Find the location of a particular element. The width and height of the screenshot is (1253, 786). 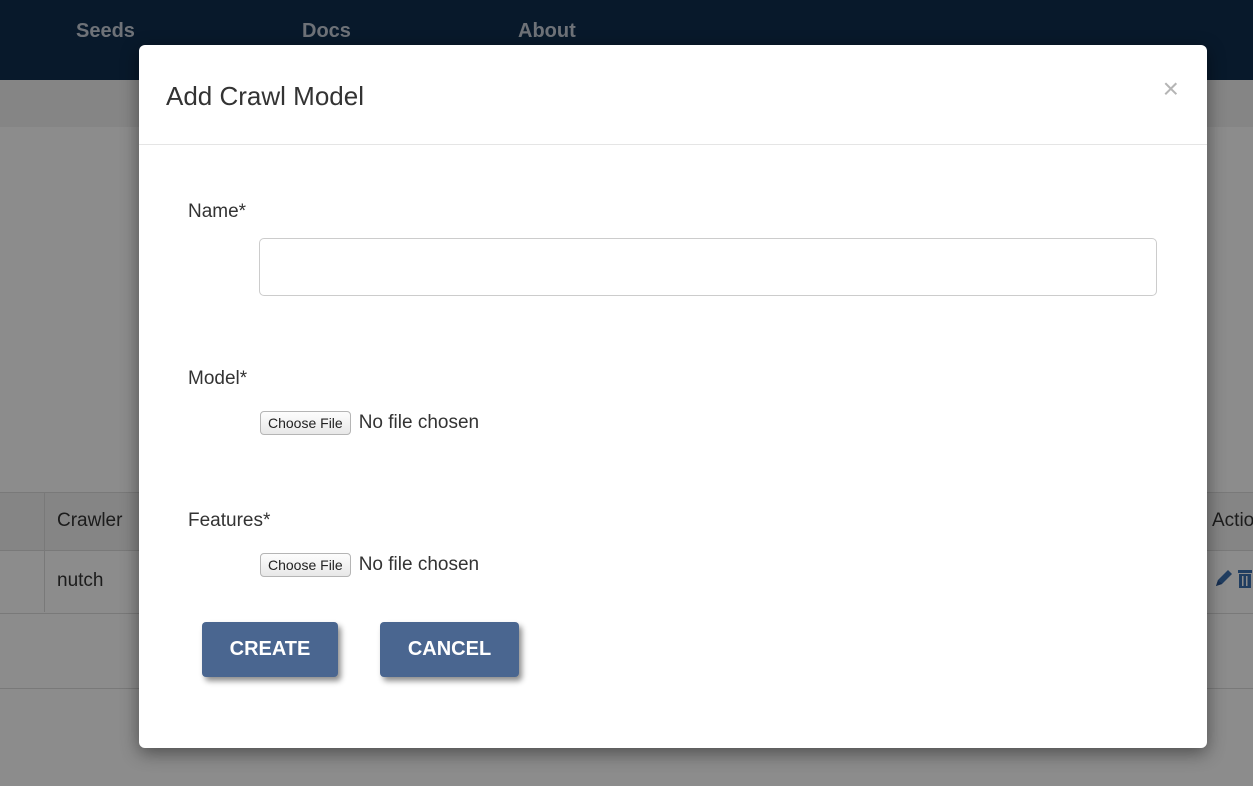

modal-header: Add Crawl Model × is located at coordinates (673, 95).